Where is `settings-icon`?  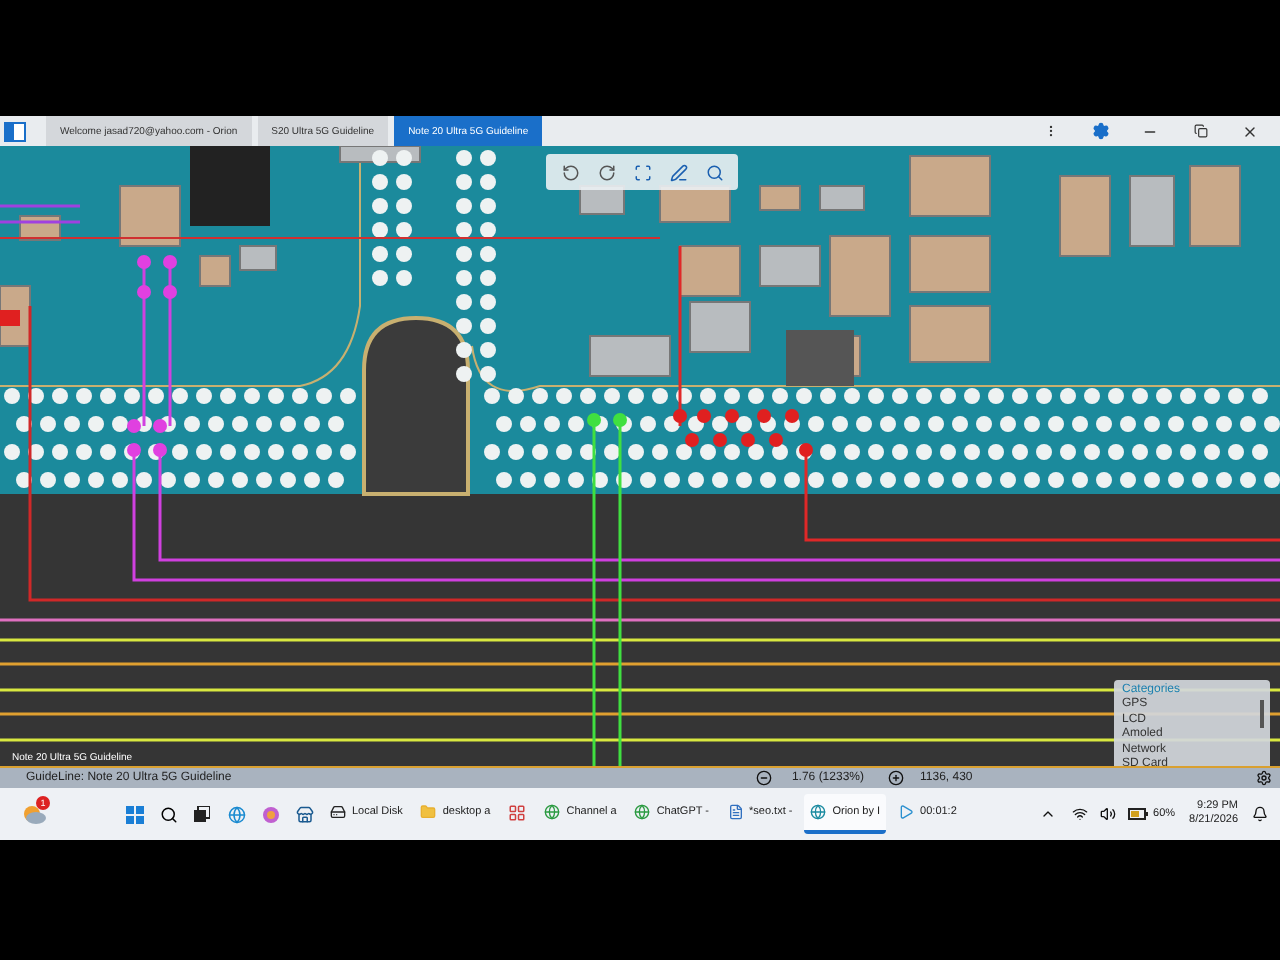
settings-icon is located at coordinates (1264, 778).